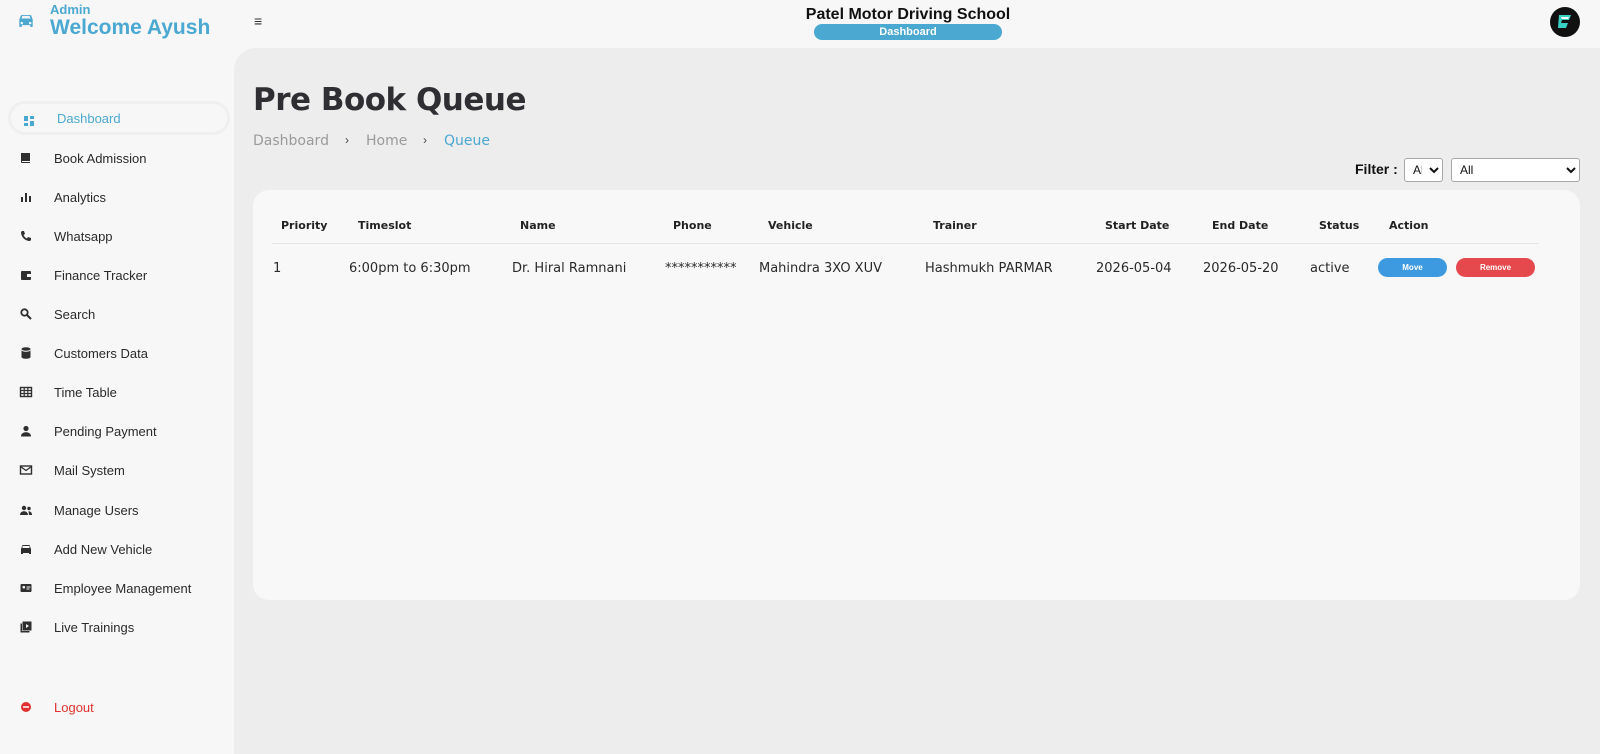  What do you see at coordinates (130, 27) in the screenshot?
I see `welcome-text: Welcome Ayush` at bounding box center [130, 27].